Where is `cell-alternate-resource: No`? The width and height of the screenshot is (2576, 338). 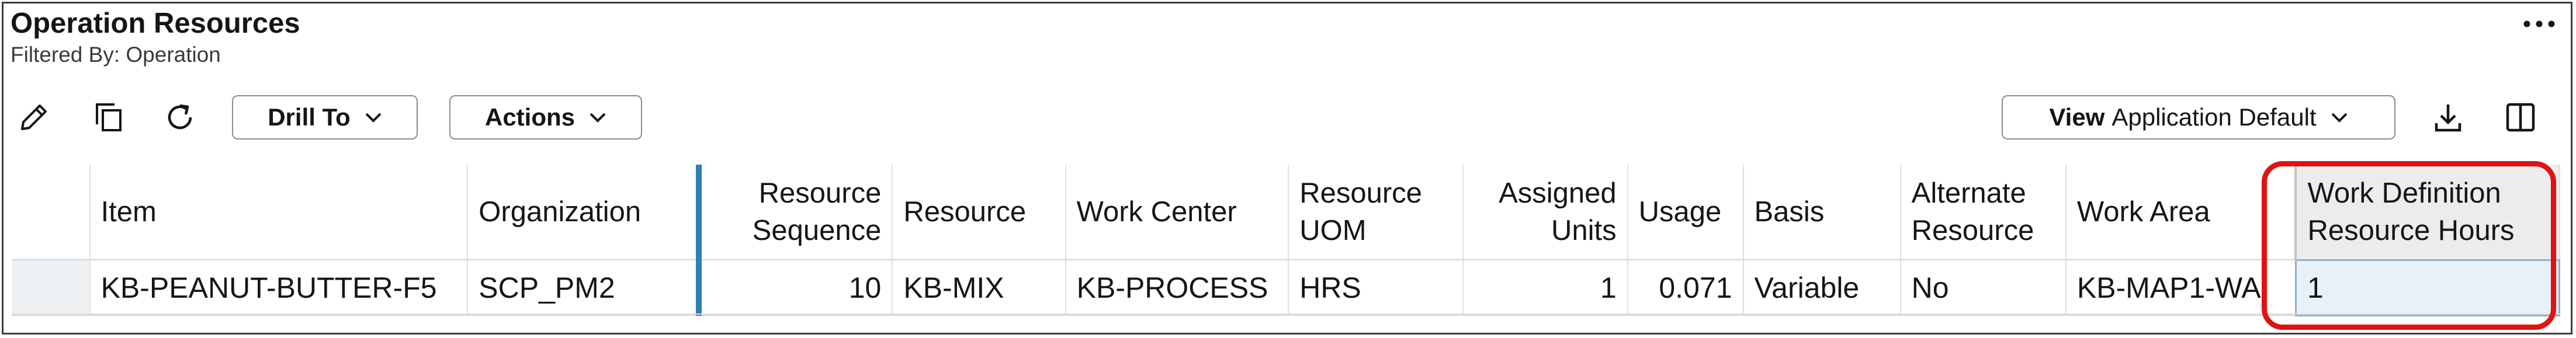
cell-alternate-resource: No is located at coordinates (1984, 288).